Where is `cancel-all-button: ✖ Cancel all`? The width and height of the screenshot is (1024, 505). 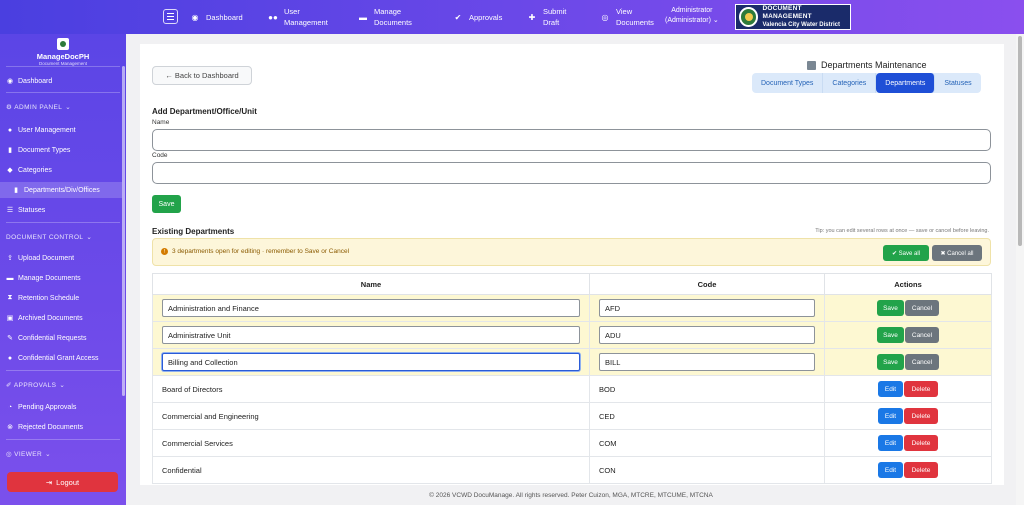
cancel-all-button: ✖ Cancel all is located at coordinates (957, 253).